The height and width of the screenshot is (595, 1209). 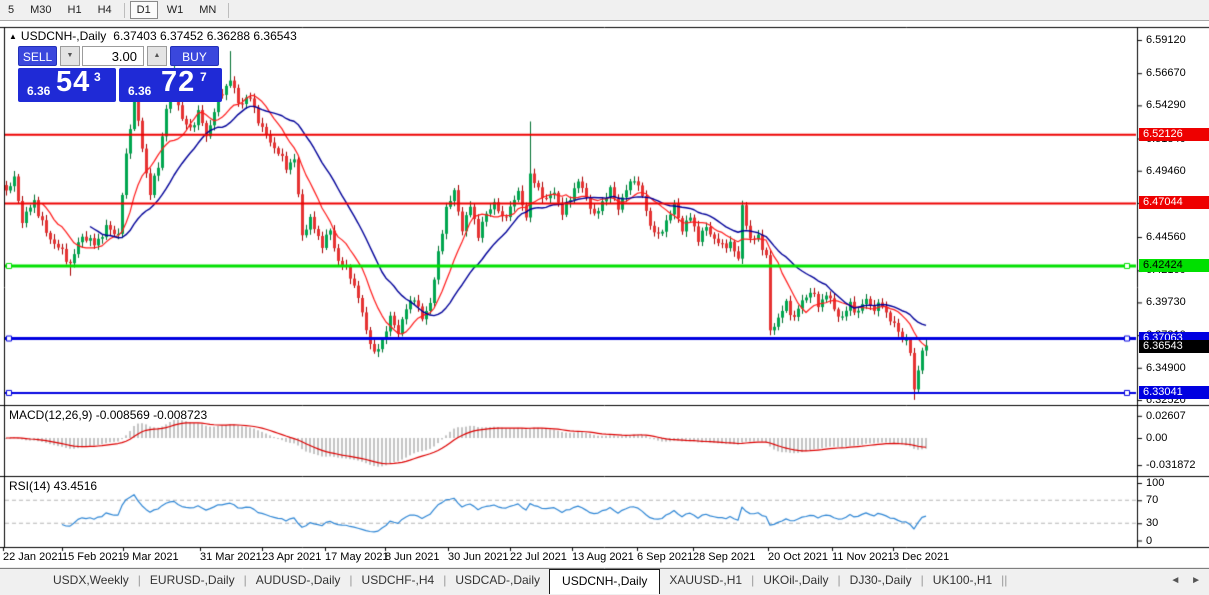 What do you see at coordinates (1152, 523) in the screenshot?
I see `rsi-axis-tick: 30` at bounding box center [1152, 523].